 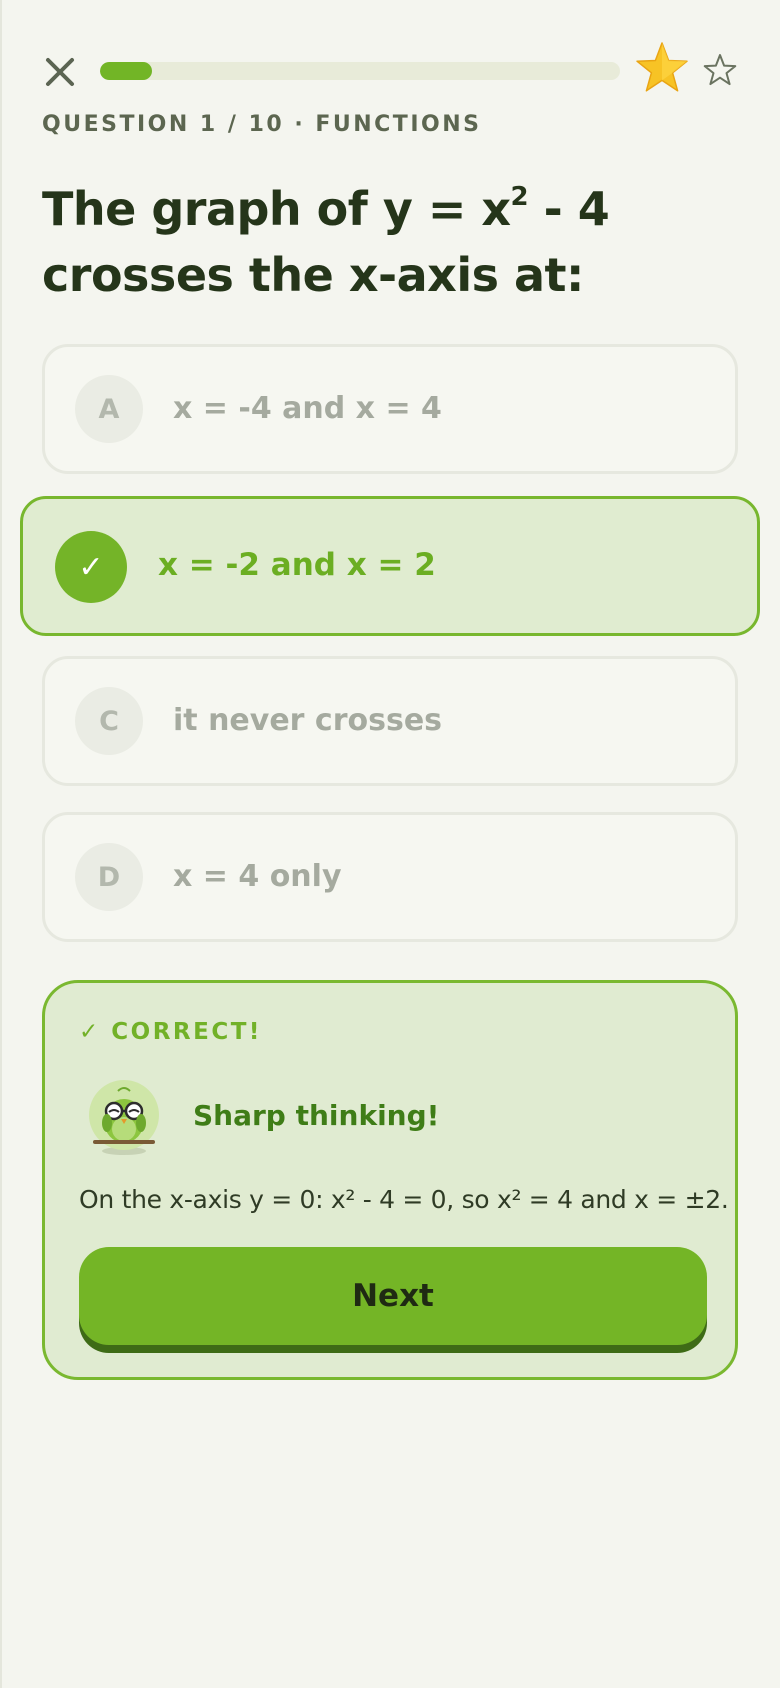 I want to click on question-counter: QUESTION 1 / 10 · FUNCTIONS, so click(x=262, y=124).